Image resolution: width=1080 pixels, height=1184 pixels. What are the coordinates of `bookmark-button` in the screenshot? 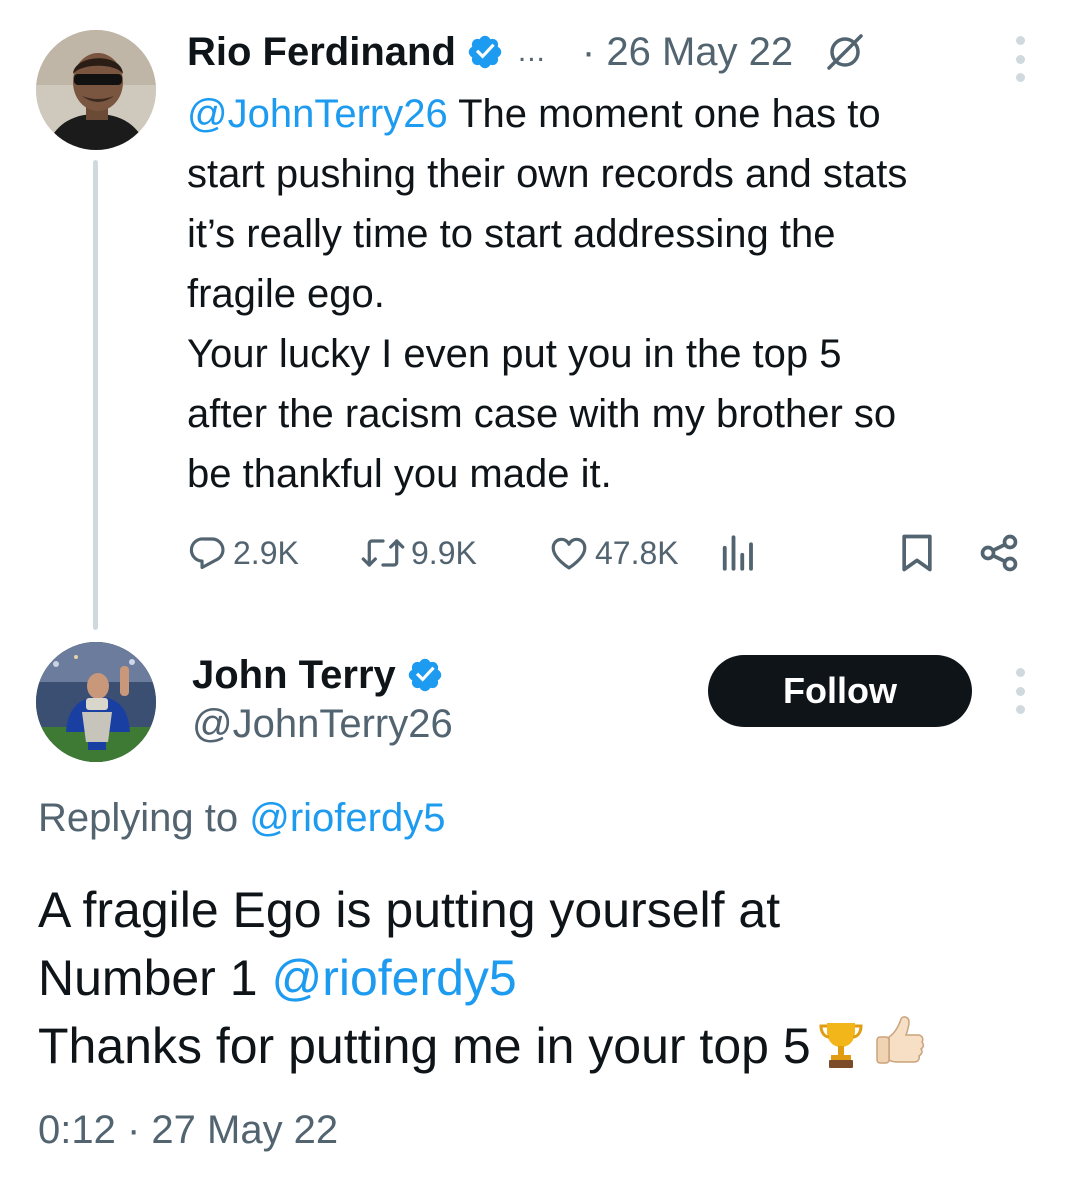 It's located at (917, 553).